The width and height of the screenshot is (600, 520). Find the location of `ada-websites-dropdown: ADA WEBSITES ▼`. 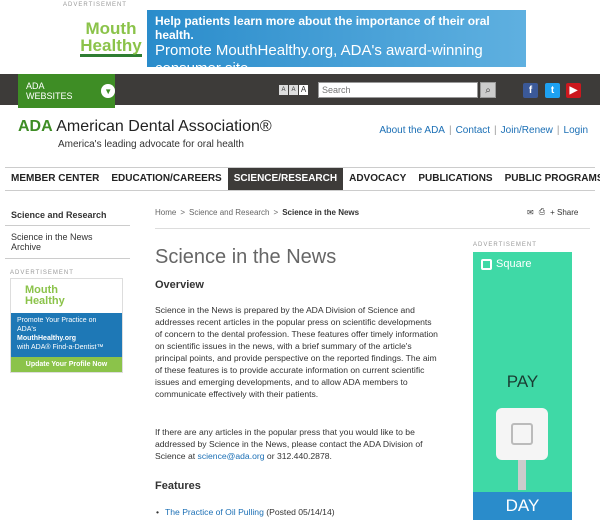

ada-websites-dropdown: ADA WEBSITES ▼ is located at coordinates (66, 91).